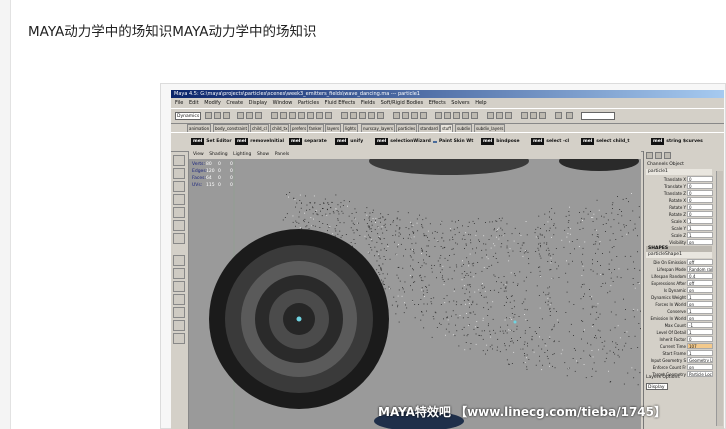 The height and width of the screenshot is (429, 726). Describe the element at coordinates (499, 115) in the screenshot. I see `brush-icon` at that location.